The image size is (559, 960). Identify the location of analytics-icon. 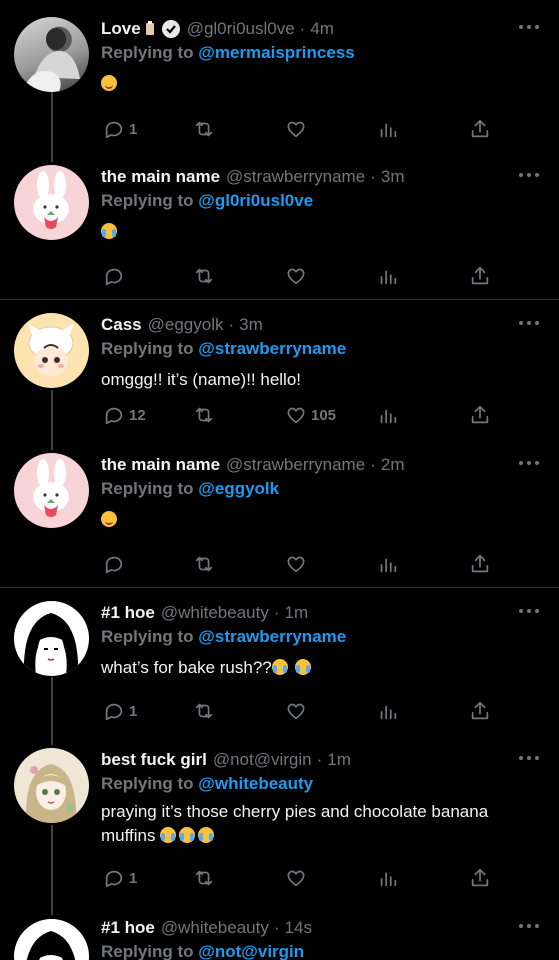
(388, 879).